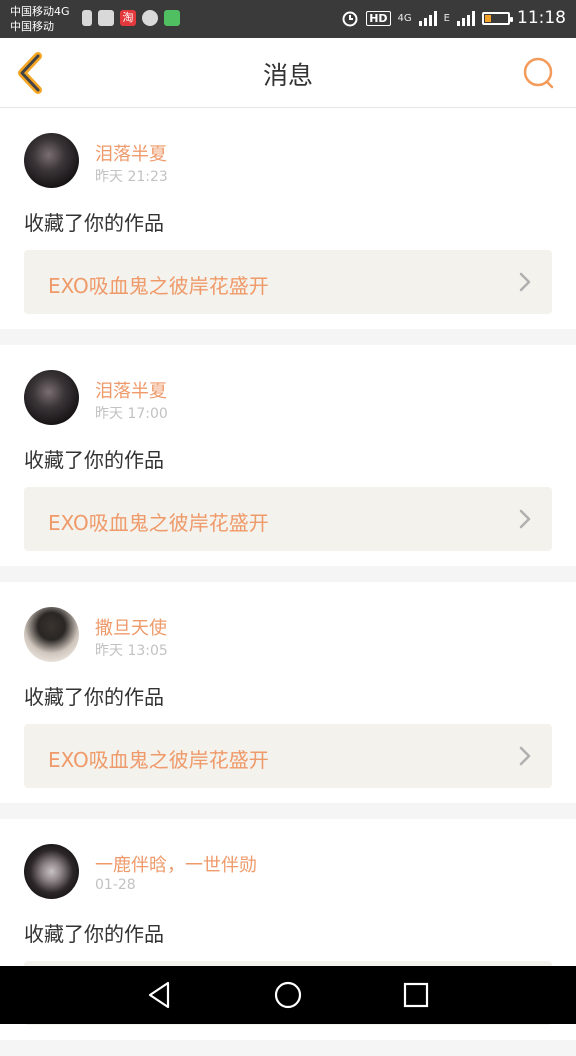  I want to click on system-nav-bar, so click(288, 995).